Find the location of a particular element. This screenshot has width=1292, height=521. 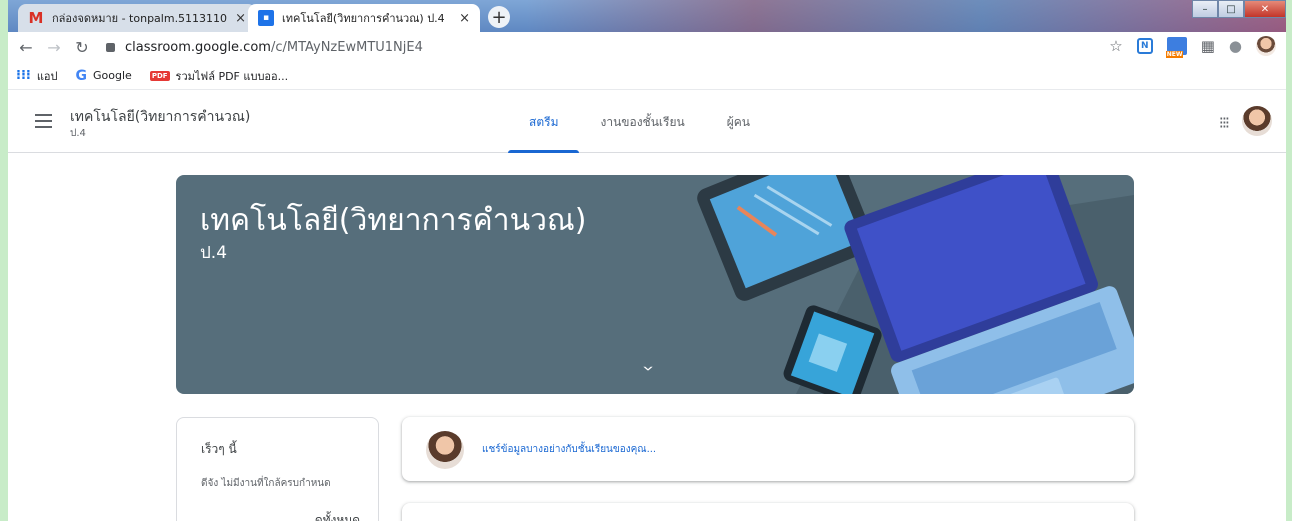

banner-title: เทคโนโลยี(วิทยาการคำนวณ) is located at coordinates (393, 220).